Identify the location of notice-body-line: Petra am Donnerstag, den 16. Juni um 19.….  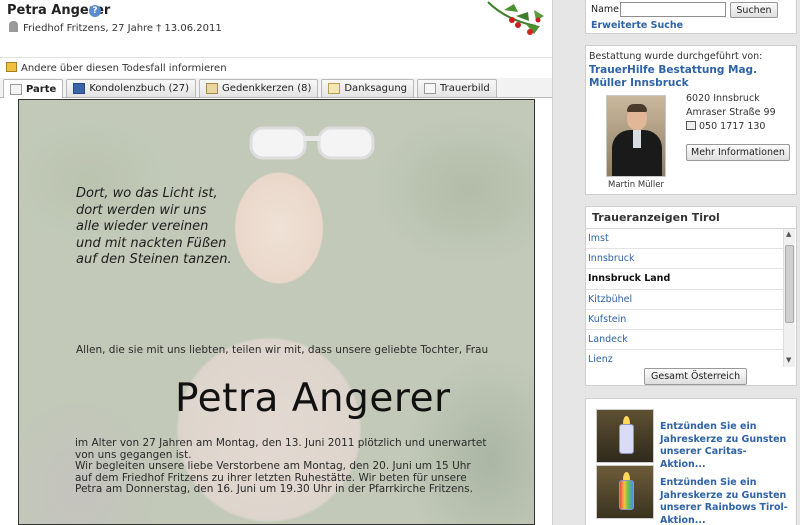
(274, 489).